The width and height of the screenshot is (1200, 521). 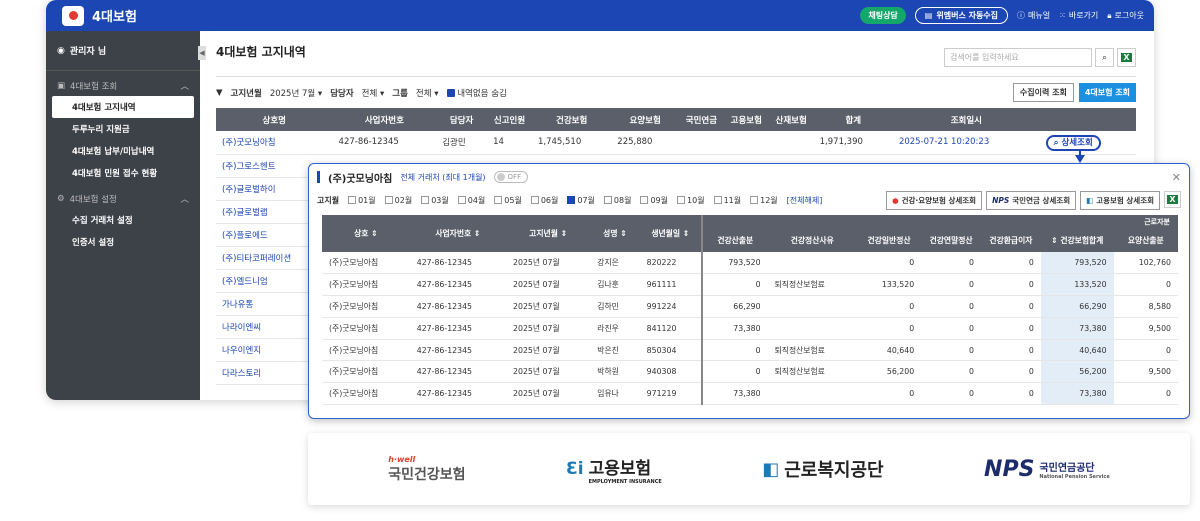 What do you see at coordinates (1129, 15) in the screenshot?
I see `logout-label: 로그아웃` at bounding box center [1129, 15].